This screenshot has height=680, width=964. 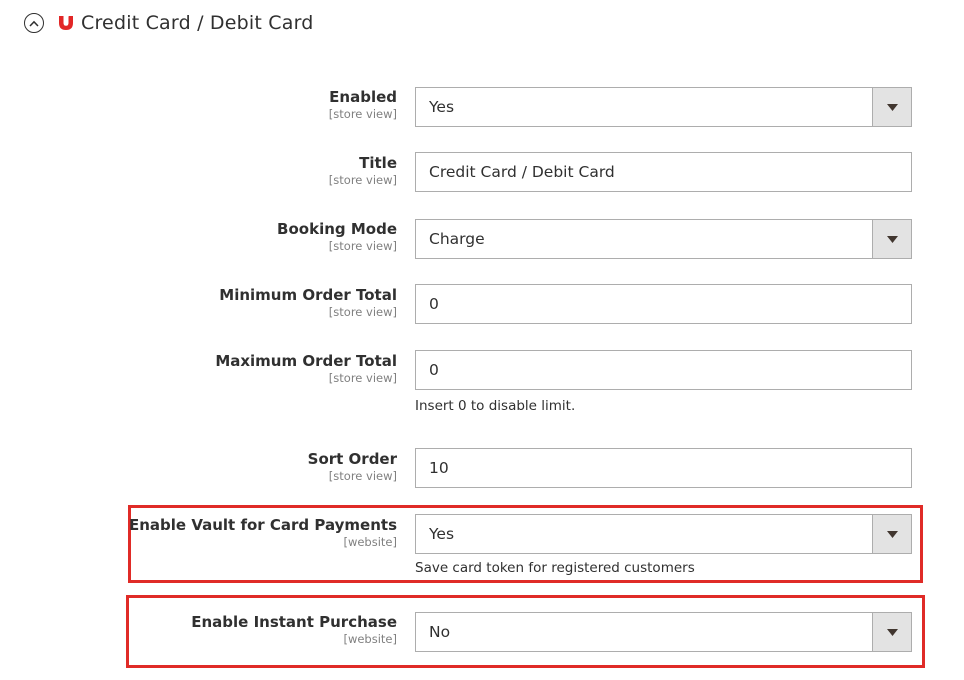 What do you see at coordinates (66, 22) in the screenshot?
I see `brand-logo-icon` at bounding box center [66, 22].